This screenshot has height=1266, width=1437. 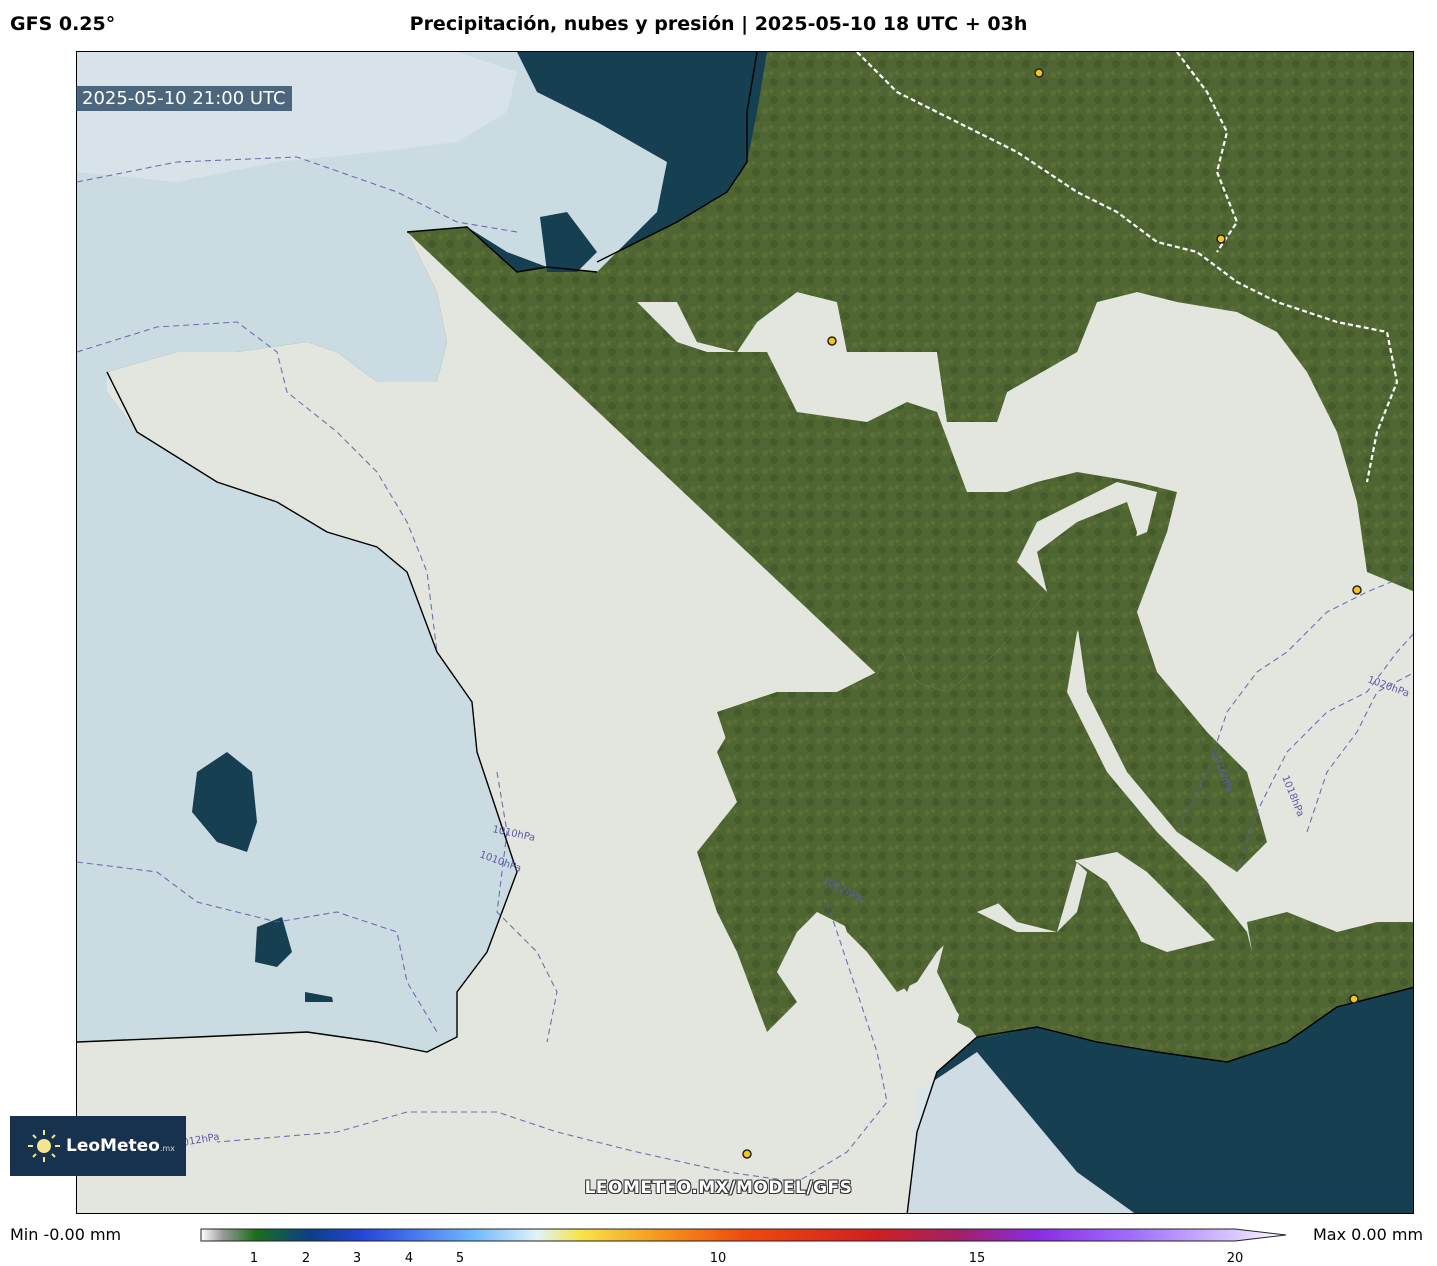 I want to click on valid-time-label: 2025-05-10 21:00 UTC, so click(x=184, y=98).